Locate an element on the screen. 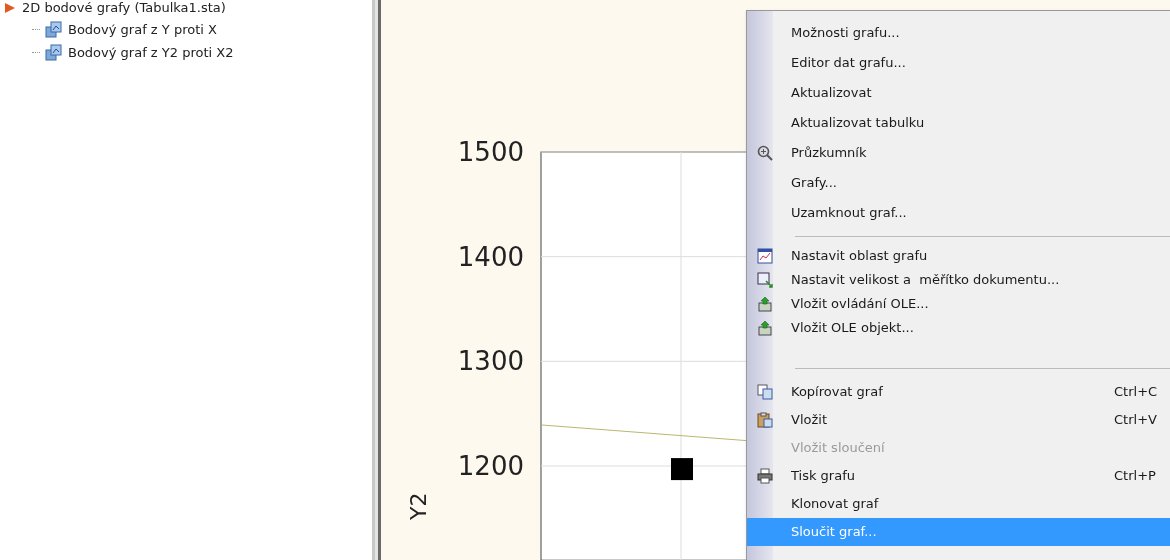  menu-item: Aktualizovat tabulku is located at coordinates (958, 123).